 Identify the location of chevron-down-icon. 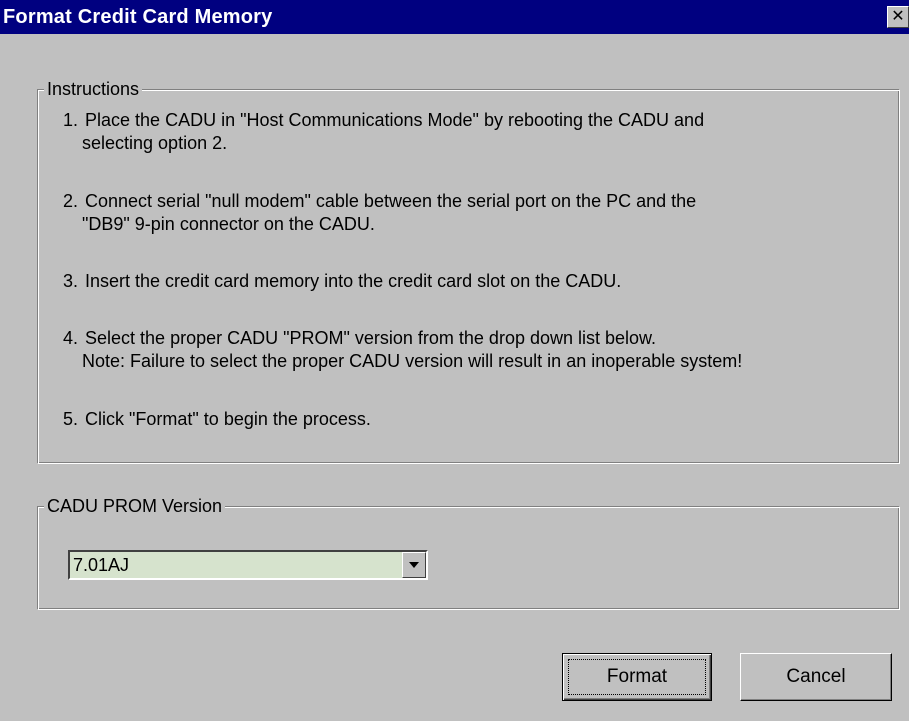
(414, 565).